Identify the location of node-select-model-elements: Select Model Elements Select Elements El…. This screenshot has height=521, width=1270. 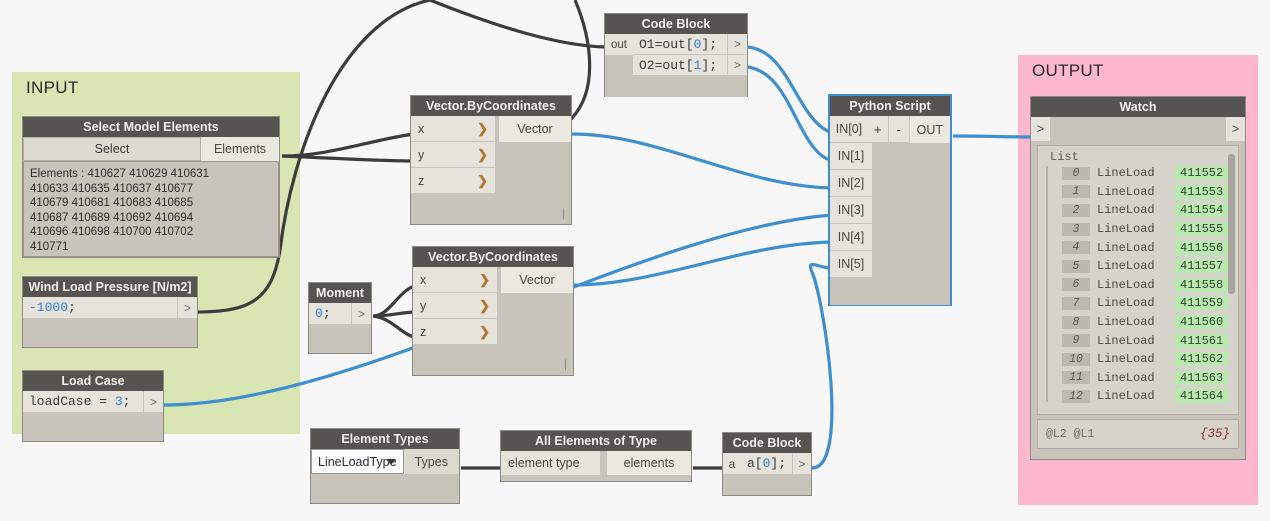
(151, 187).